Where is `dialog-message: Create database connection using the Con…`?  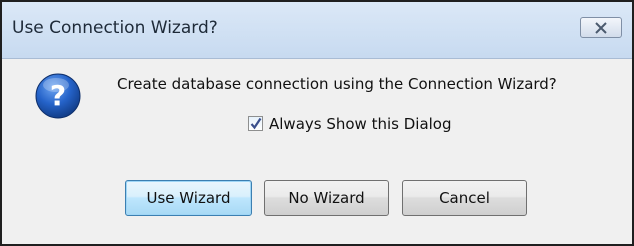
dialog-message: Create database connection using the Con… is located at coordinates (337, 84).